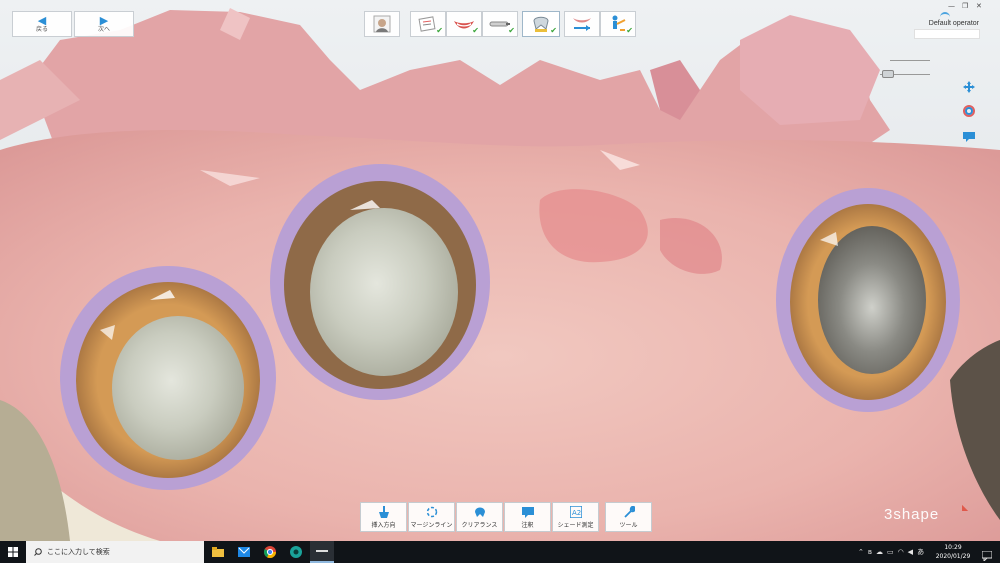  What do you see at coordinates (861, 552) in the screenshot?
I see `chevron-up-icon: ⌃` at bounding box center [861, 552].